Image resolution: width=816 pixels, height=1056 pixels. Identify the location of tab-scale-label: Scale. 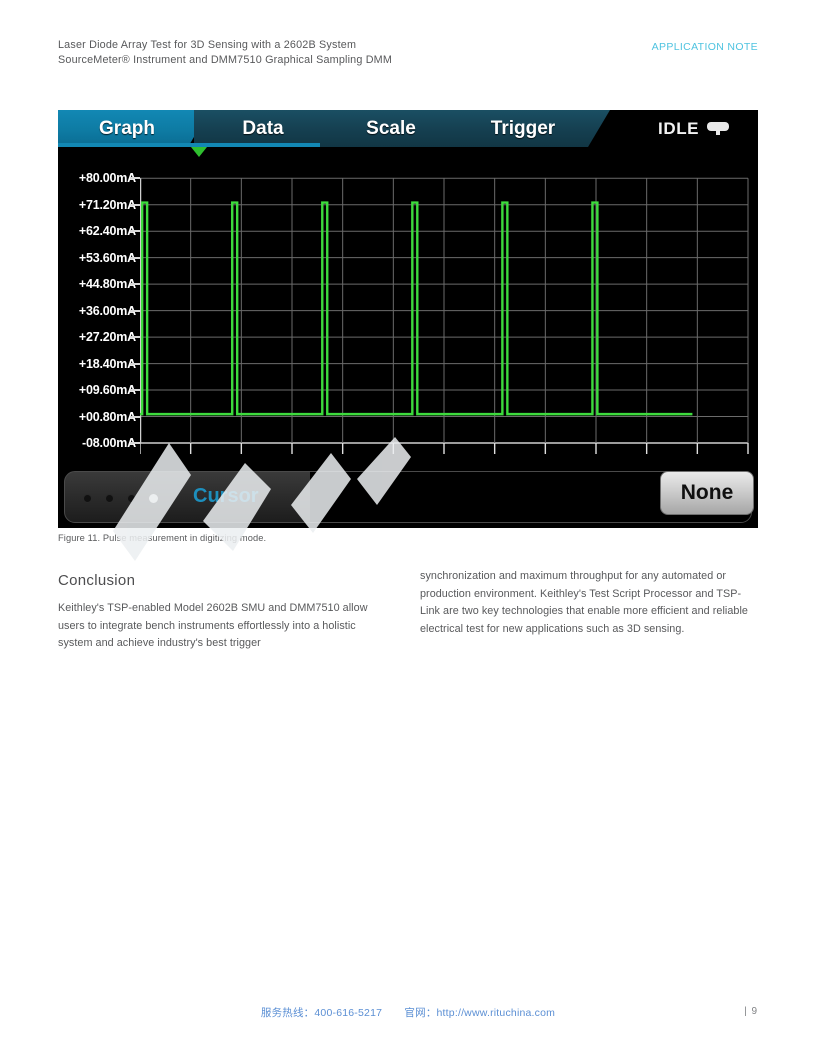
(391, 128).